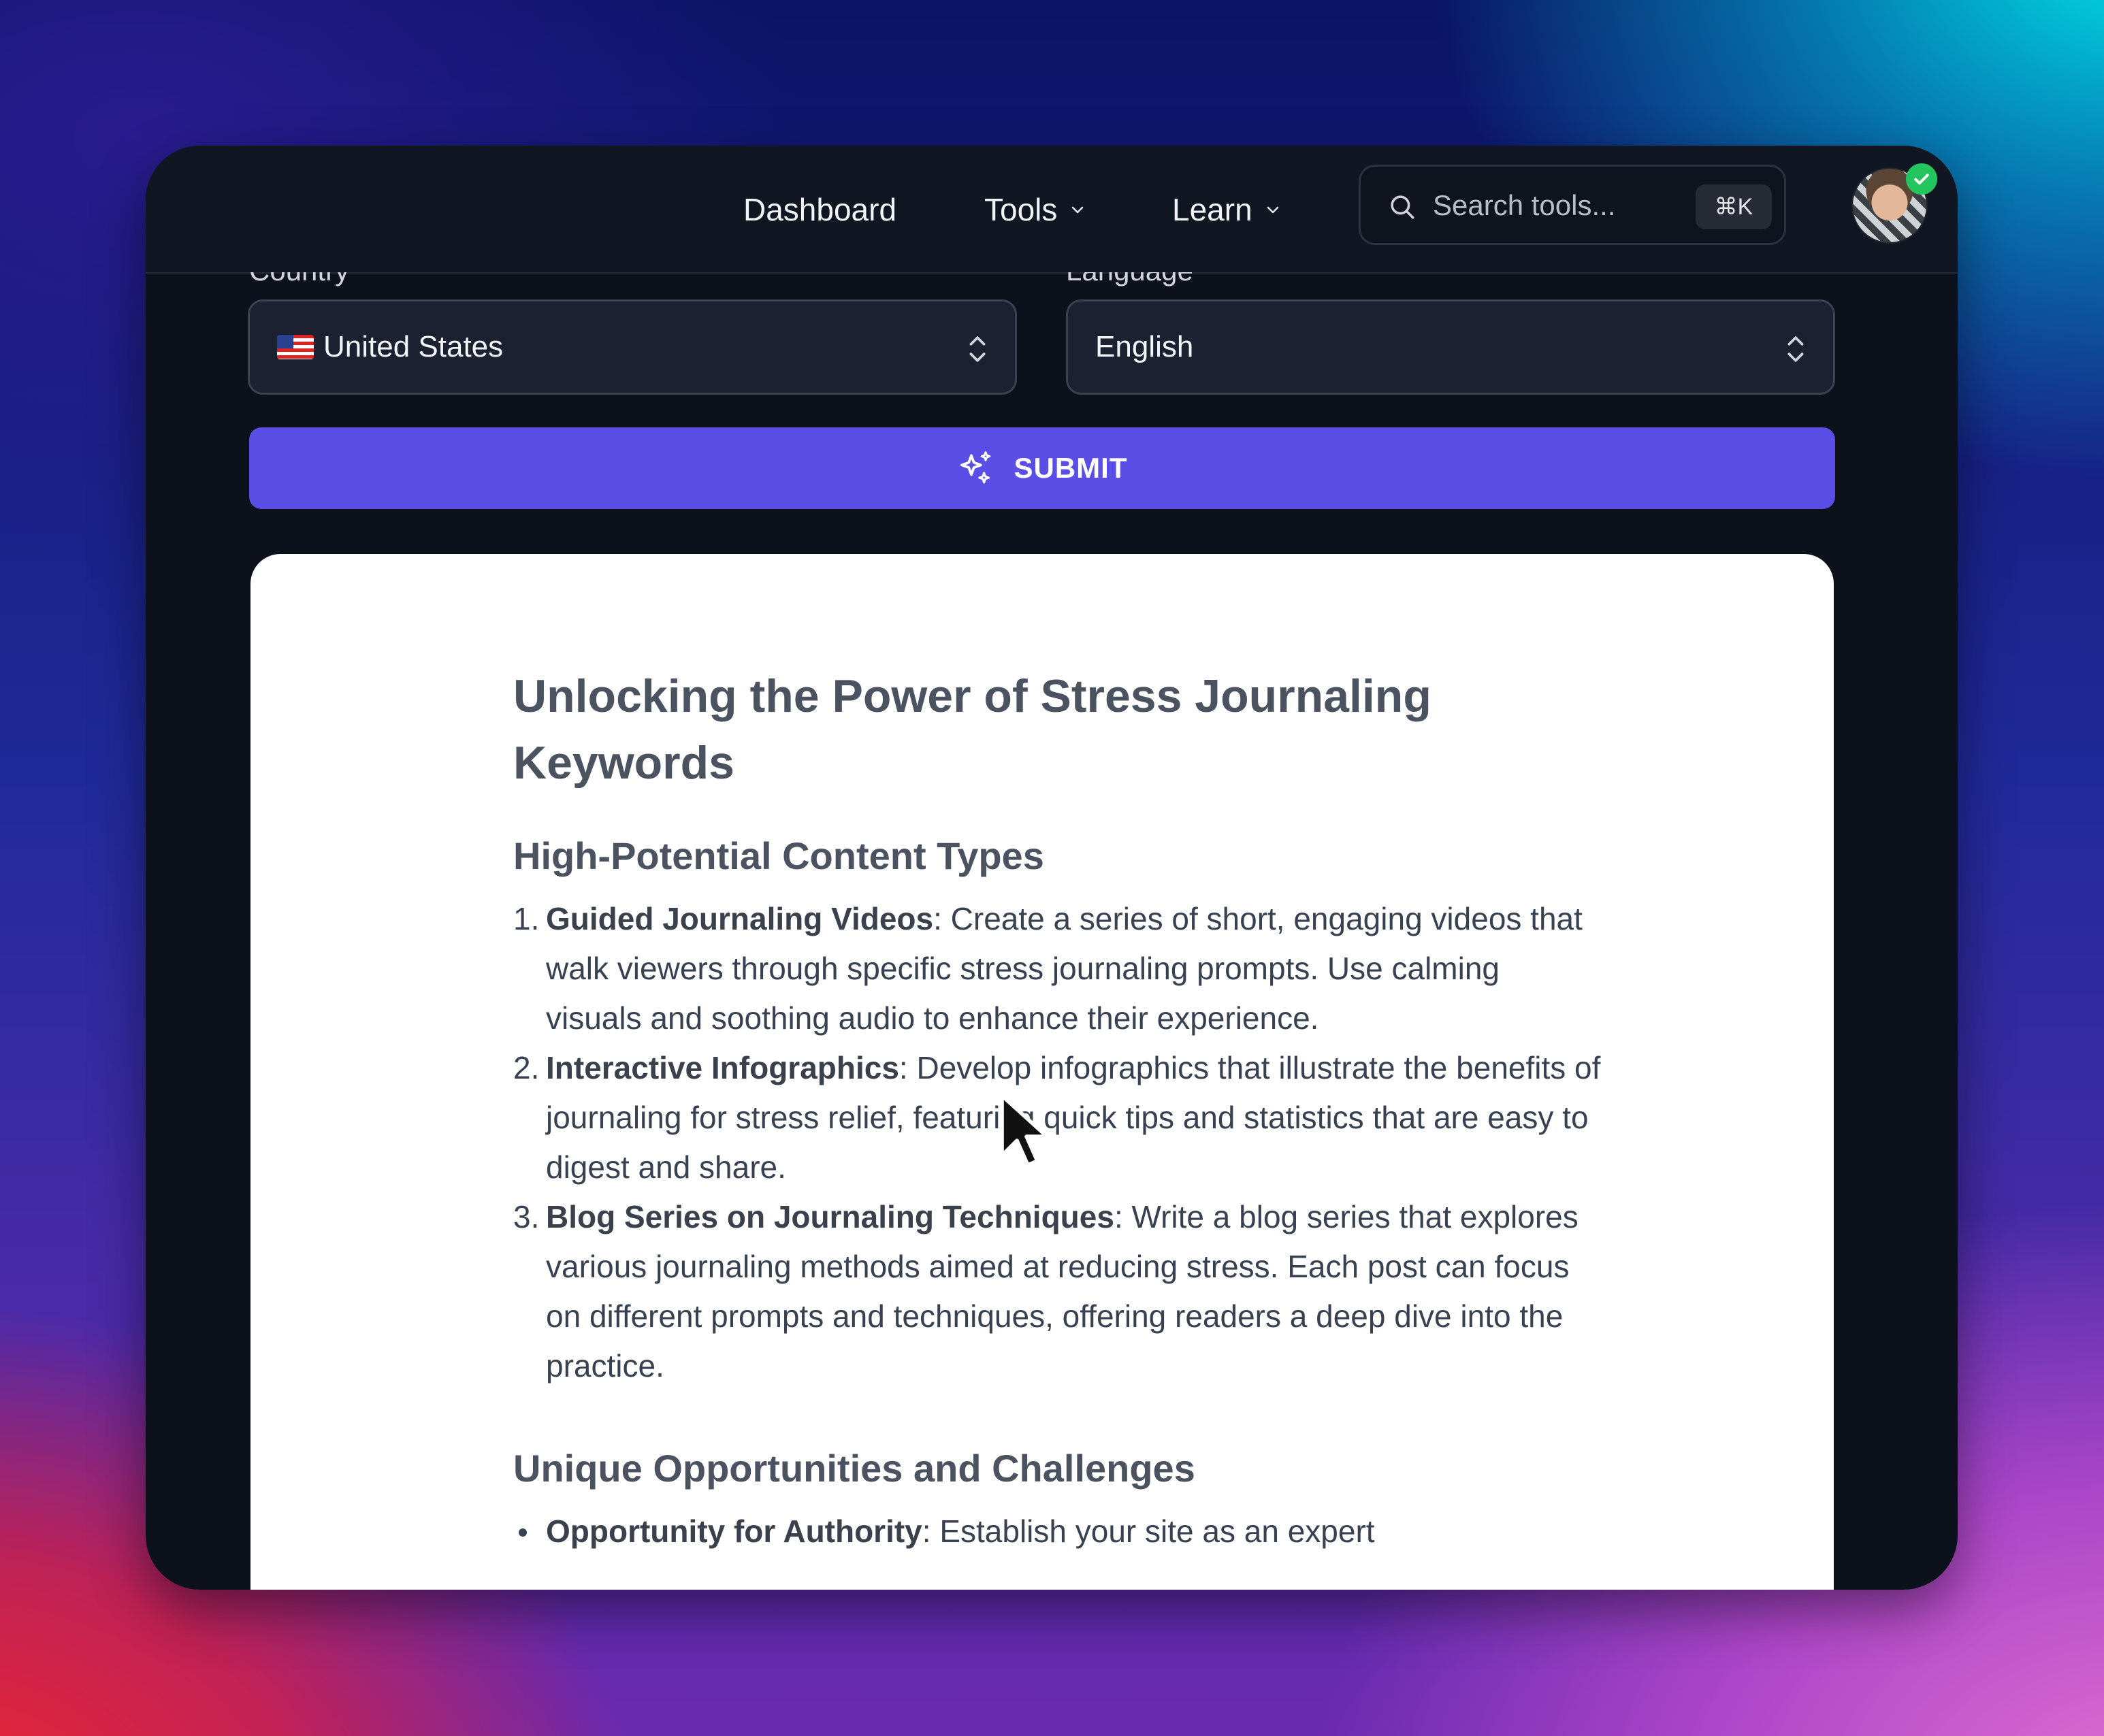 The height and width of the screenshot is (1736, 2104). I want to click on list-number: 1., so click(526, 918).